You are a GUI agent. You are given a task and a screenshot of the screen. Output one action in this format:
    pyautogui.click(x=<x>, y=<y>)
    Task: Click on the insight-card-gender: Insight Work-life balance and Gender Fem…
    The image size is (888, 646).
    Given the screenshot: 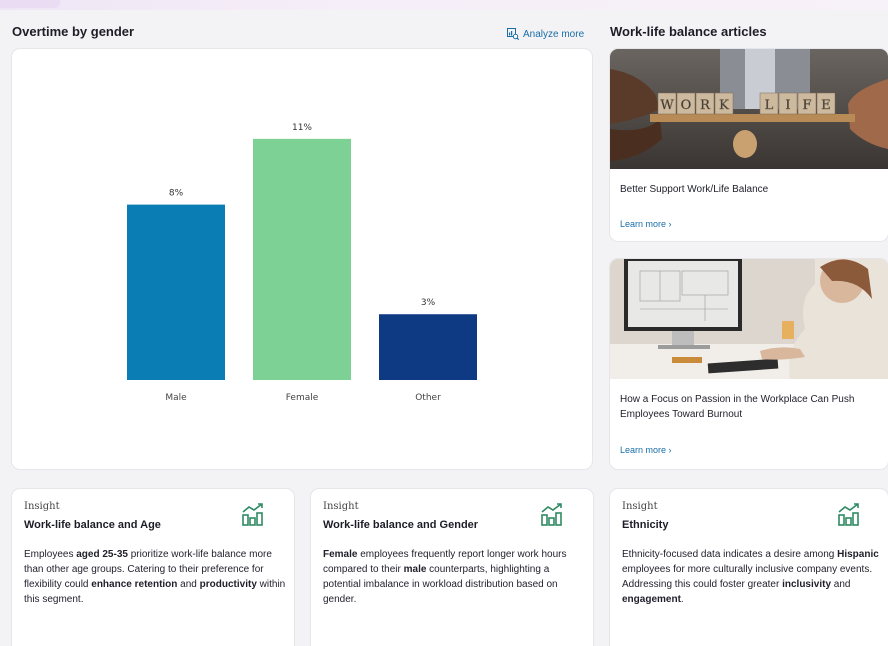 What is the action you would take?
    pyautogui.click(x=452, y=567)
    